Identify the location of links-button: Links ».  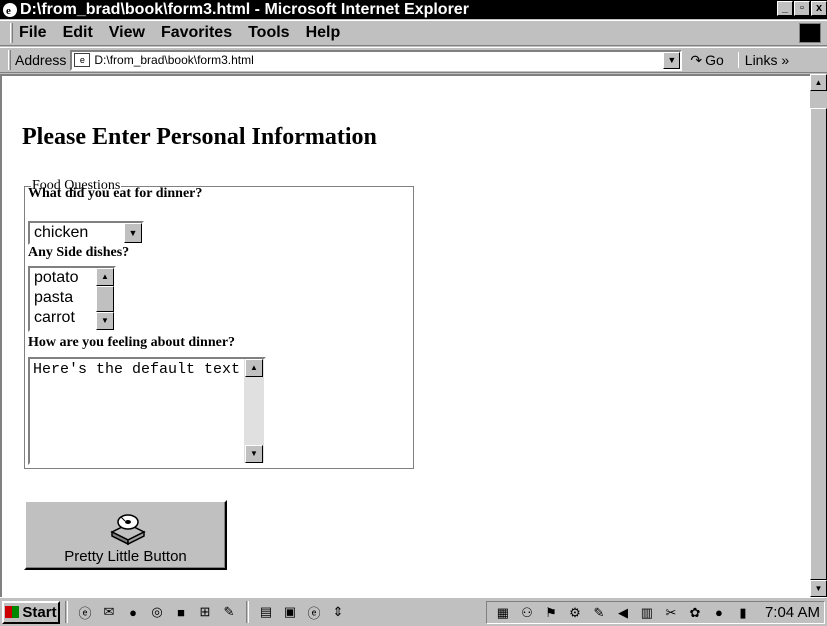
(763, 60).